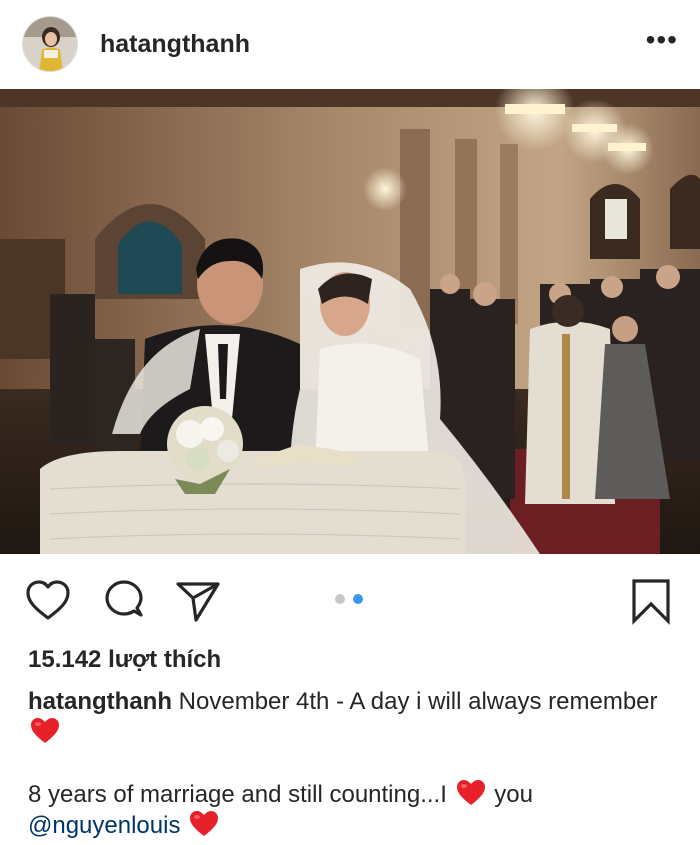 Image resolution: width=700 pixels, height=845 pixels. What do you see at coordinates (340, 599) in the screenshot?
I see `carousel-dot` at bounding box center [340, 599].